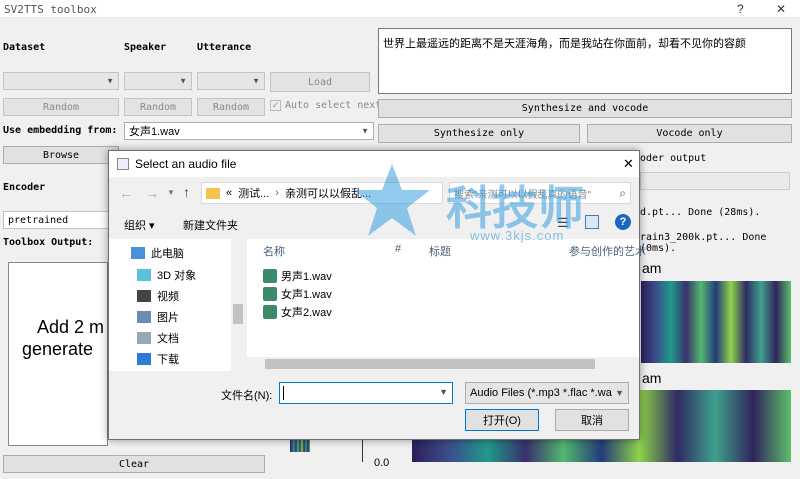 This screenshot has width=800, height=479. I want to click on output-panel: Add 2 m generate, so click(58, 354).